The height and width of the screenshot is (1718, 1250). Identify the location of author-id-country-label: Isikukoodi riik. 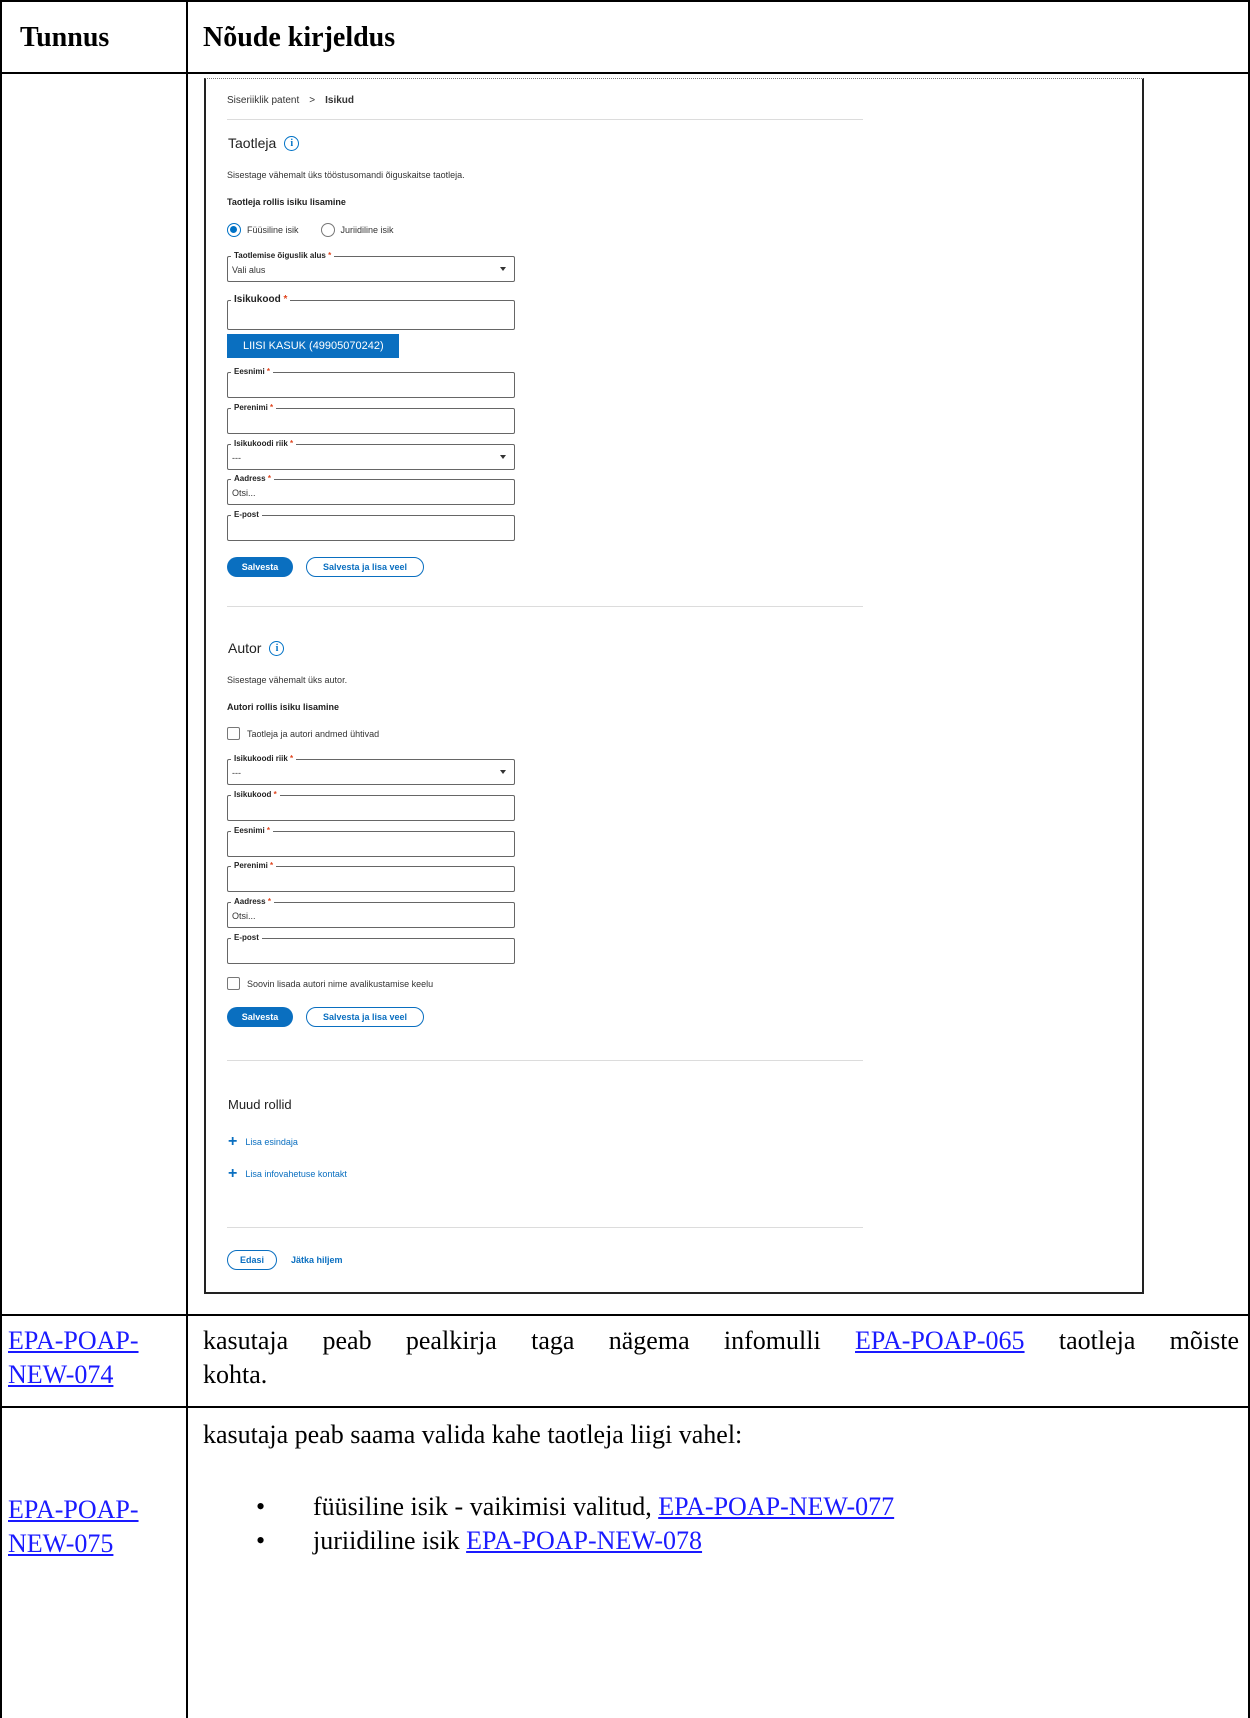
(261, 758).